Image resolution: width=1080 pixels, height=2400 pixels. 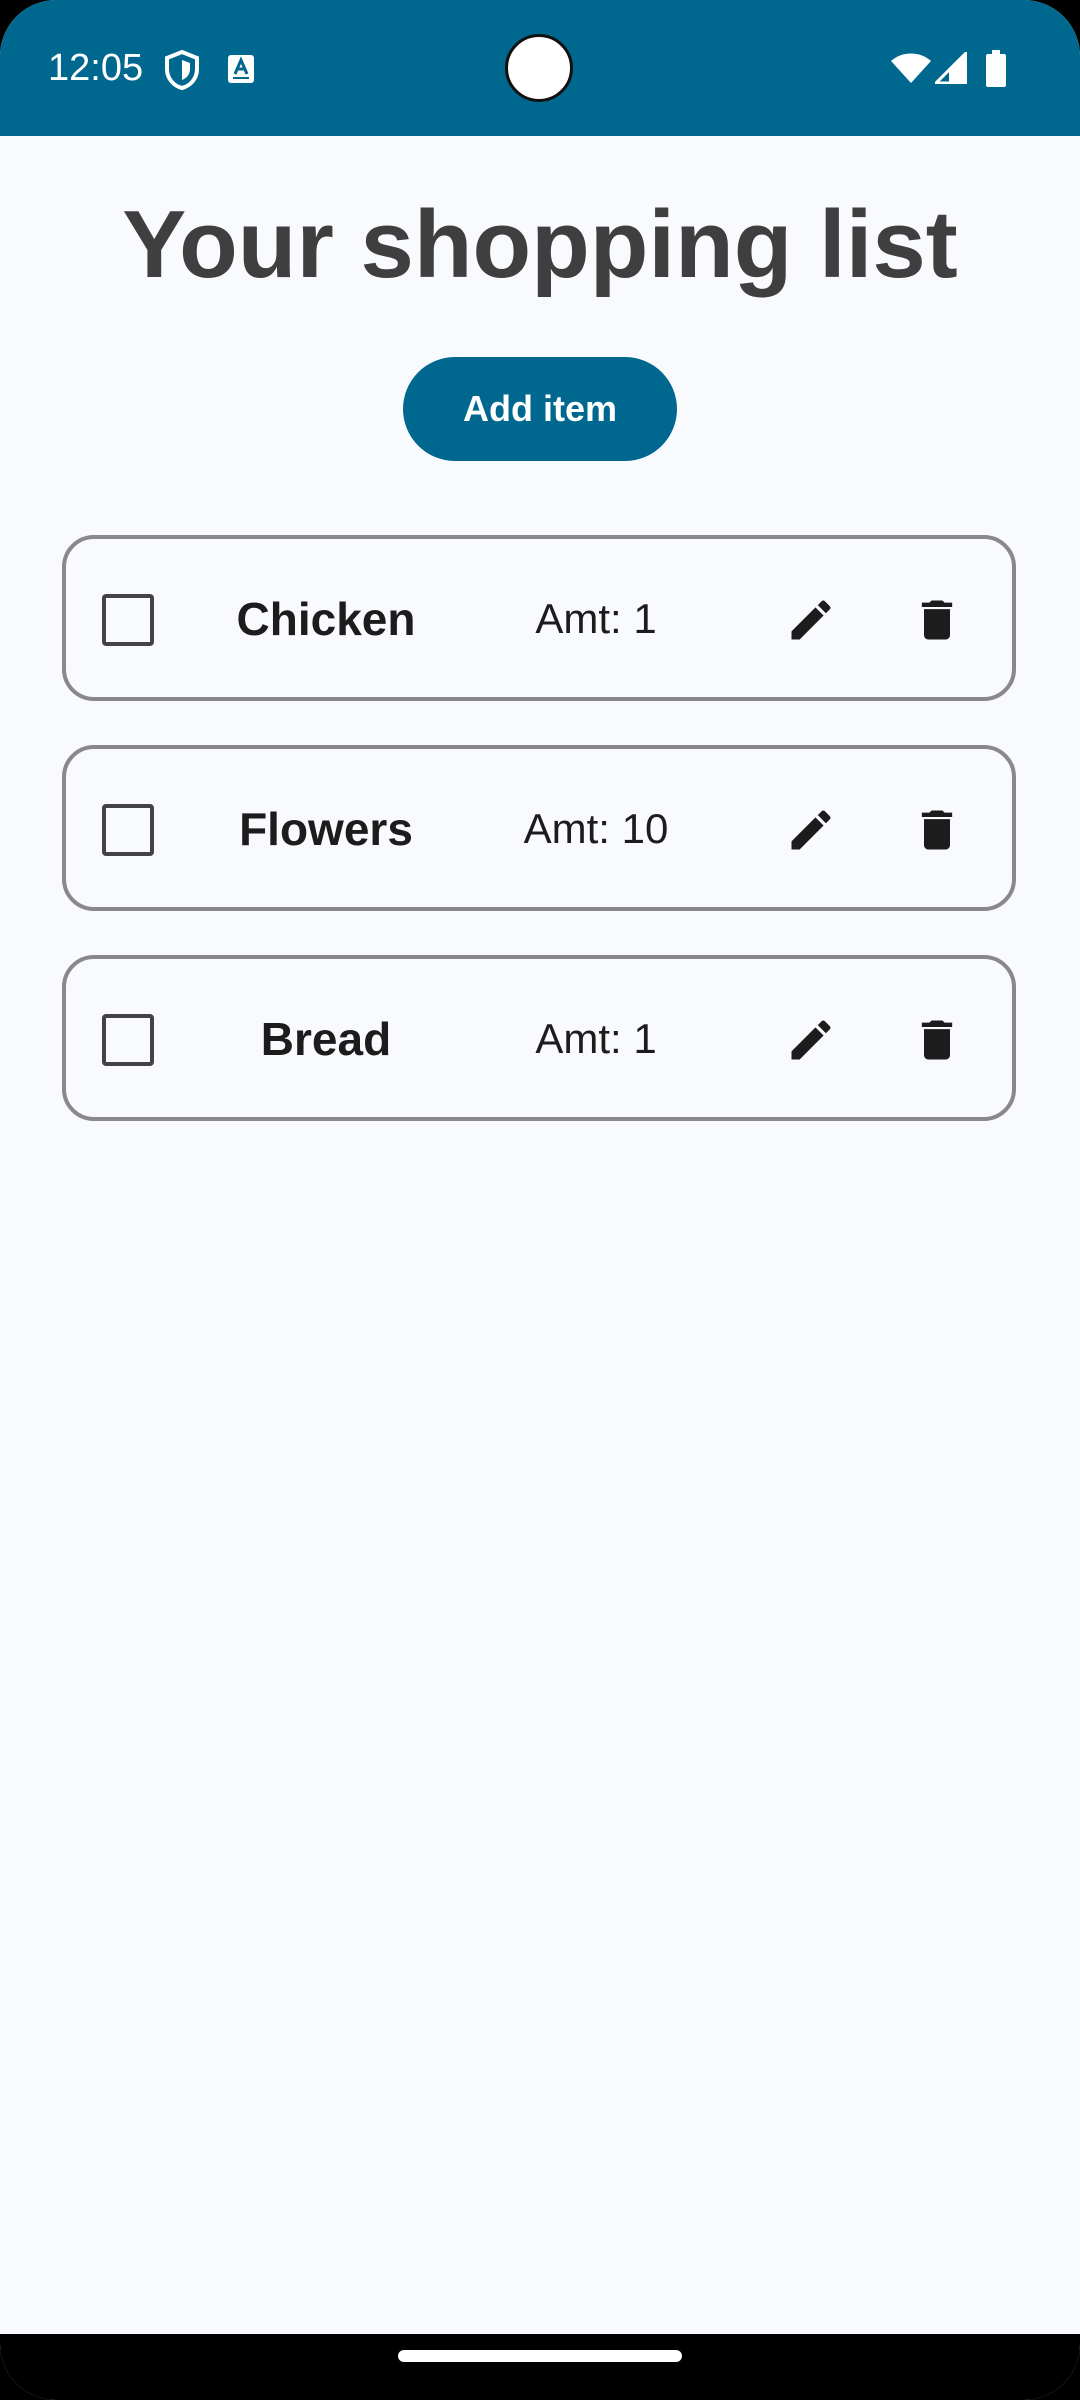 I want to click on list-item: Bread Amt: 1, so click(x=539, y=1038).